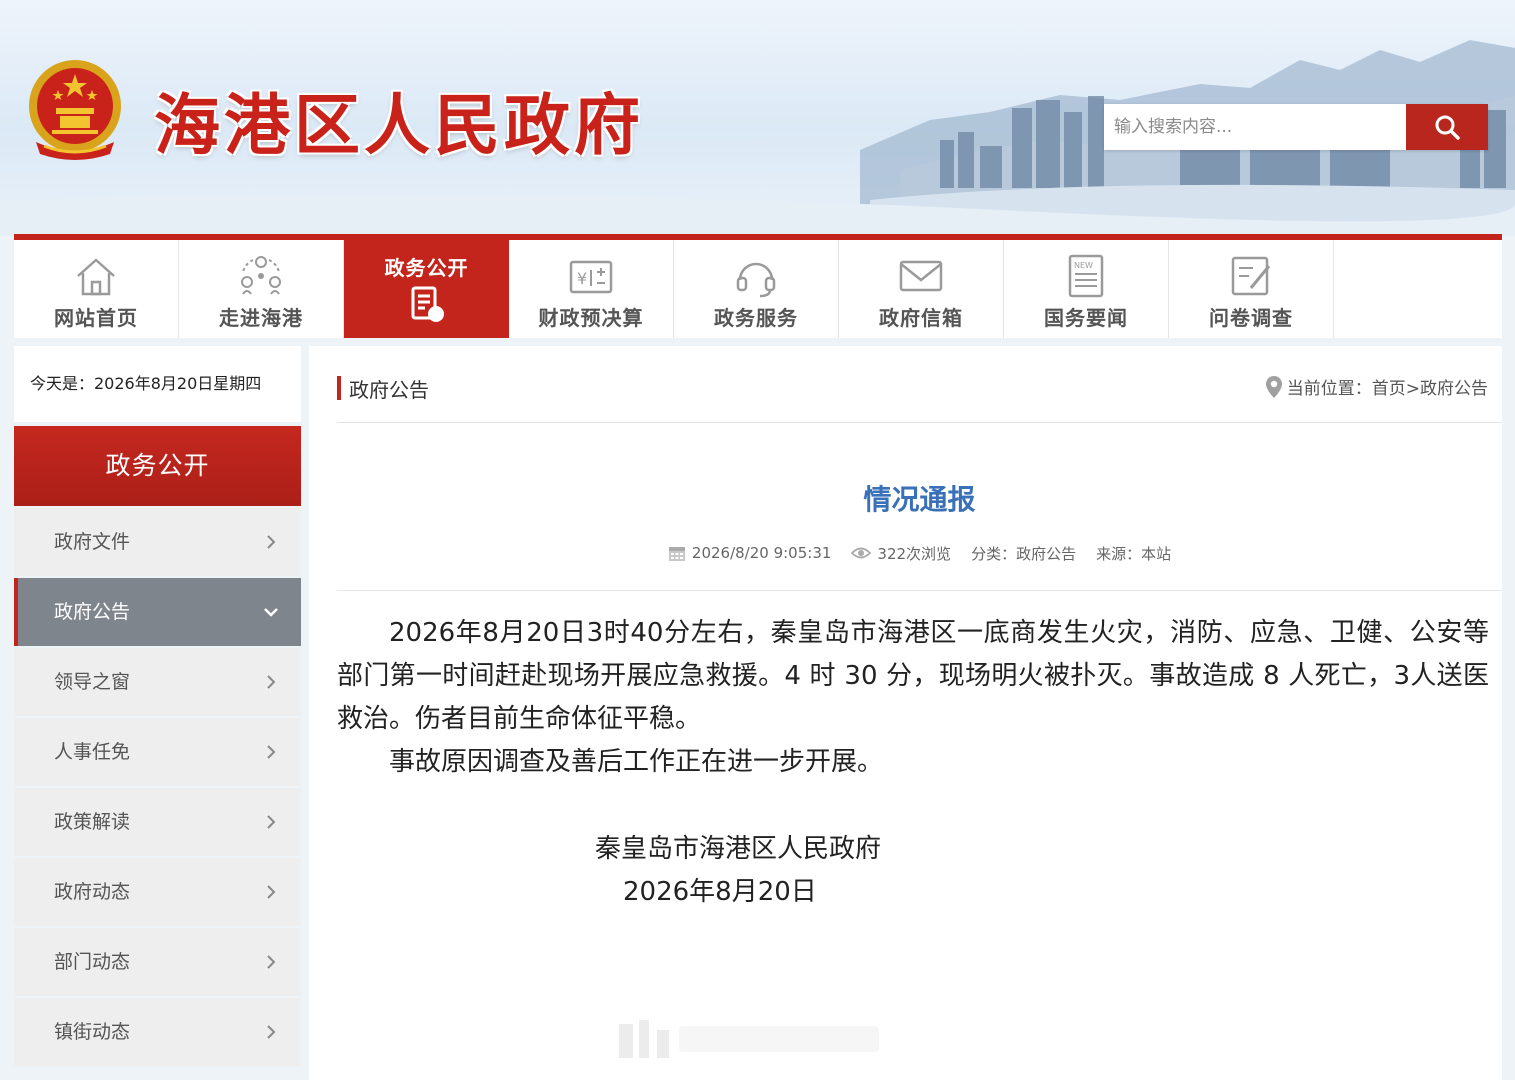 This screenshot has height=1080, width=1515. Describe the element at coordinates (96, 277) in the screenshot. I see `home-icon` at that location.